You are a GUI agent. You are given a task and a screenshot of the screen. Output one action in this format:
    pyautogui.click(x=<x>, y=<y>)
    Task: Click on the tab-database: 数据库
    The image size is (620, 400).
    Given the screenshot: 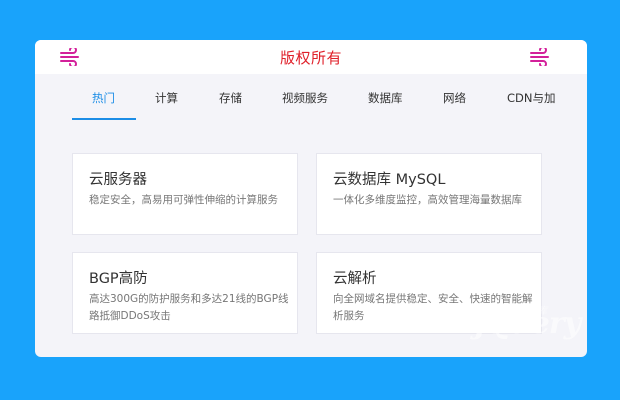 What is the action you would take?
    pyautogui.click(x=385, y=98)
    